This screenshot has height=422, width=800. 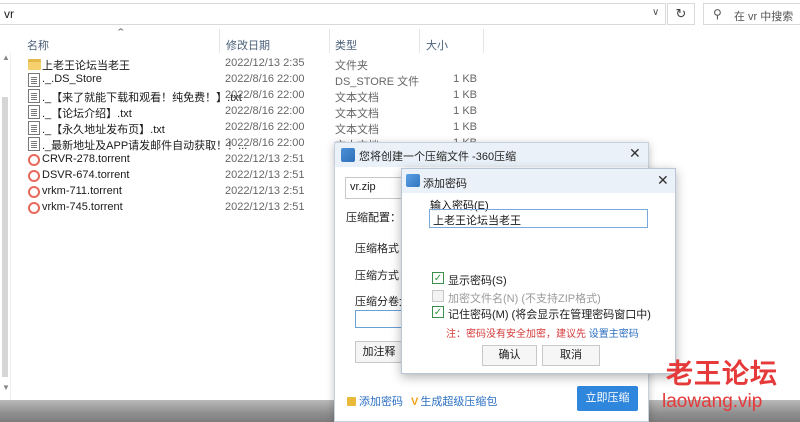 I want to click on watermark-url: laowang.vip, so click(x=712, y=401).